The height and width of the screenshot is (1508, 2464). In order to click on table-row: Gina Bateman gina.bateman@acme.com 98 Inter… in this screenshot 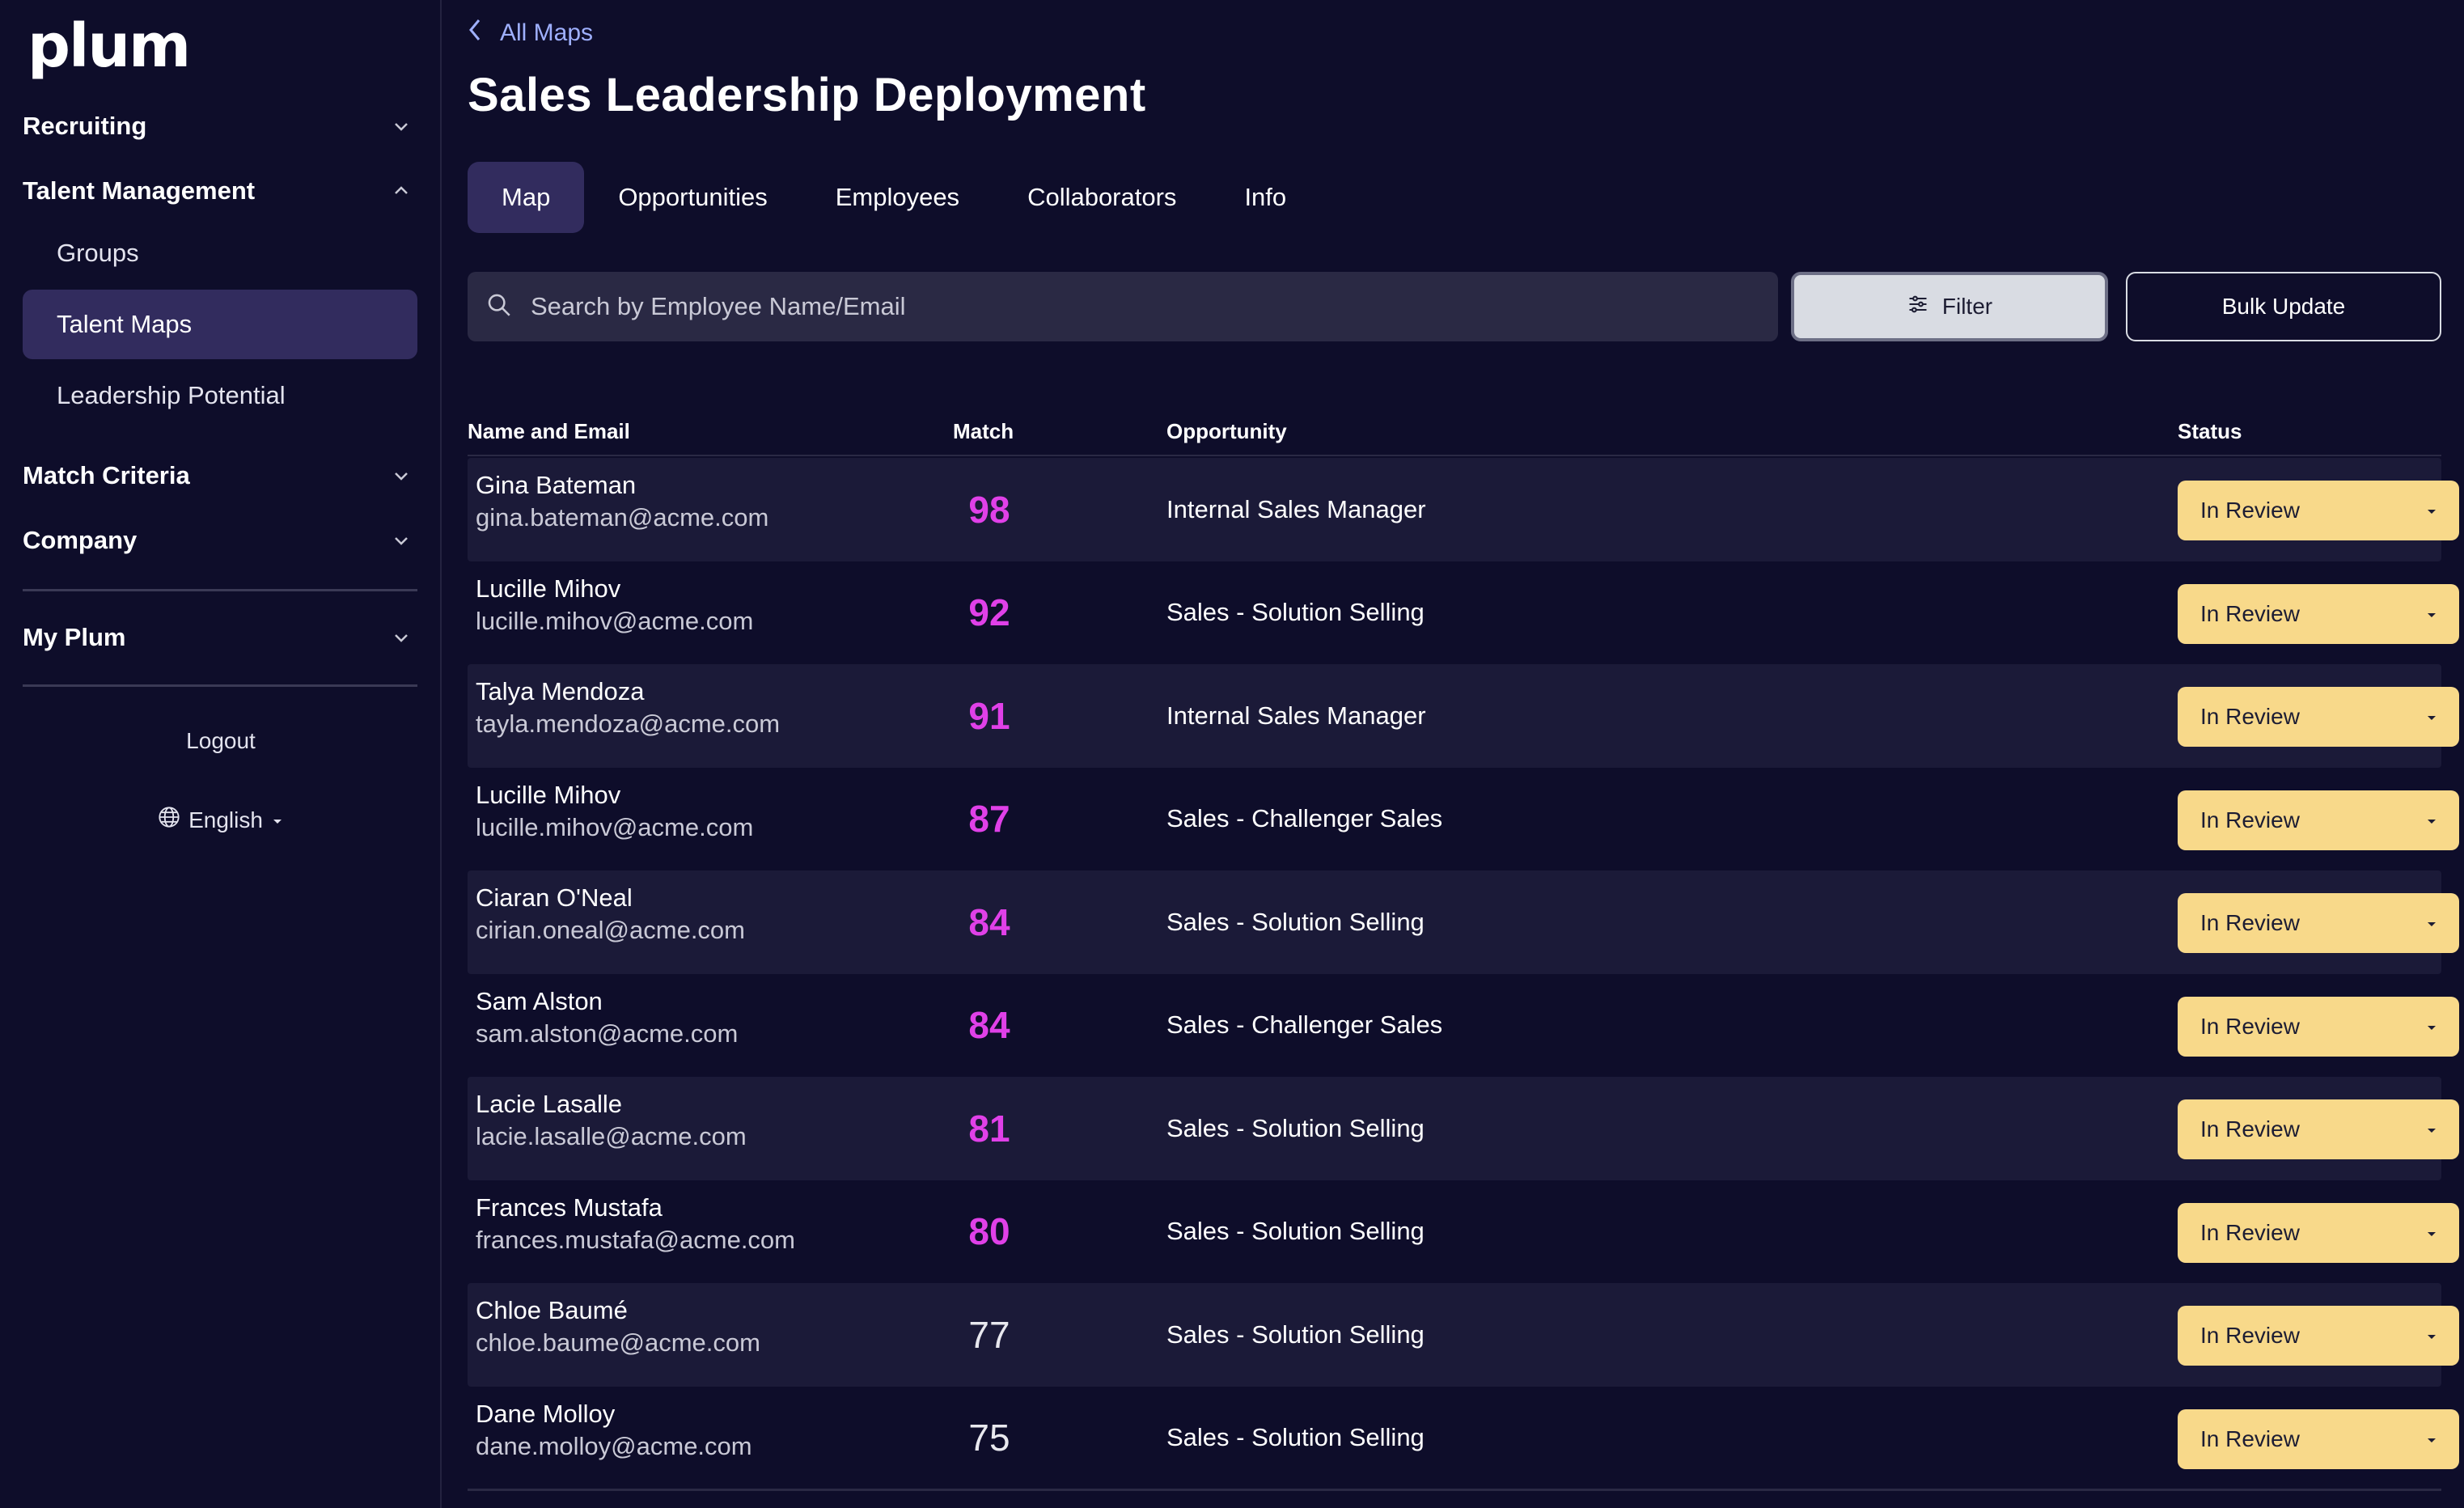, I will do `click(1463, 509)`.